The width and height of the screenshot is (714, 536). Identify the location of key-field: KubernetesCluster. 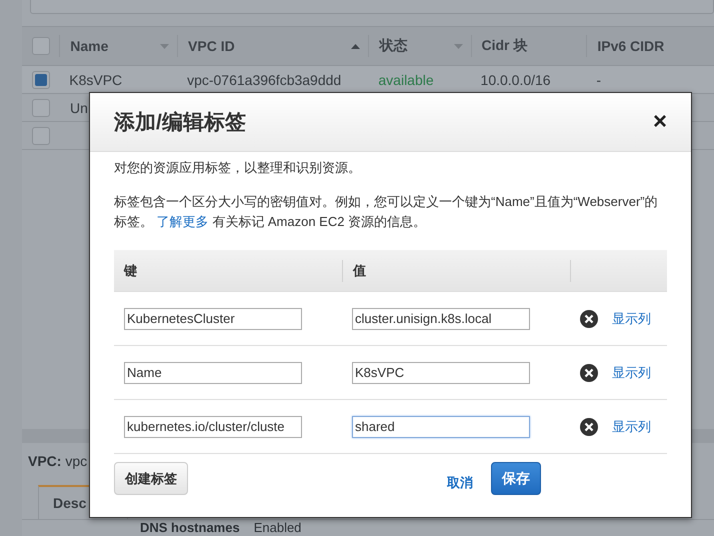
(213, 319).